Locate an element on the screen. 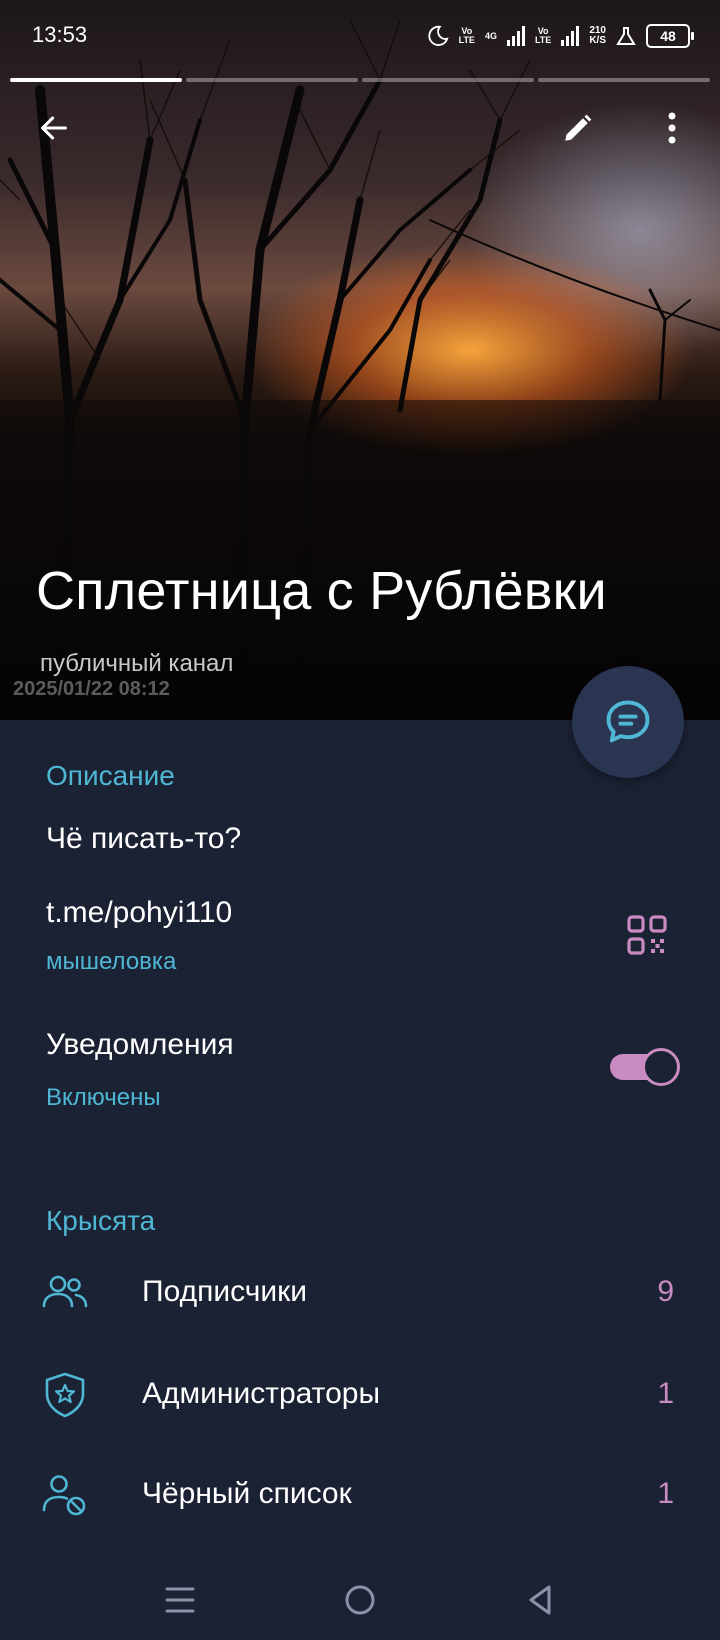  back-button is located at coordinates (54, 128).